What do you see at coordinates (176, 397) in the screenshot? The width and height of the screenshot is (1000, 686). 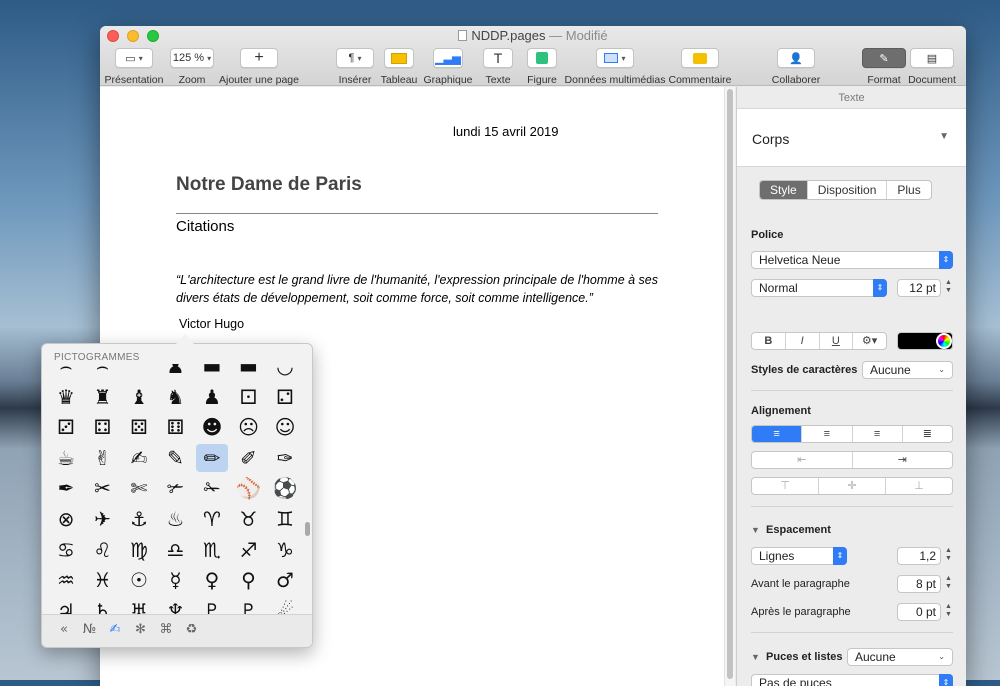 I see `glyph-cell: ♞` at bounding box center [176, 397].